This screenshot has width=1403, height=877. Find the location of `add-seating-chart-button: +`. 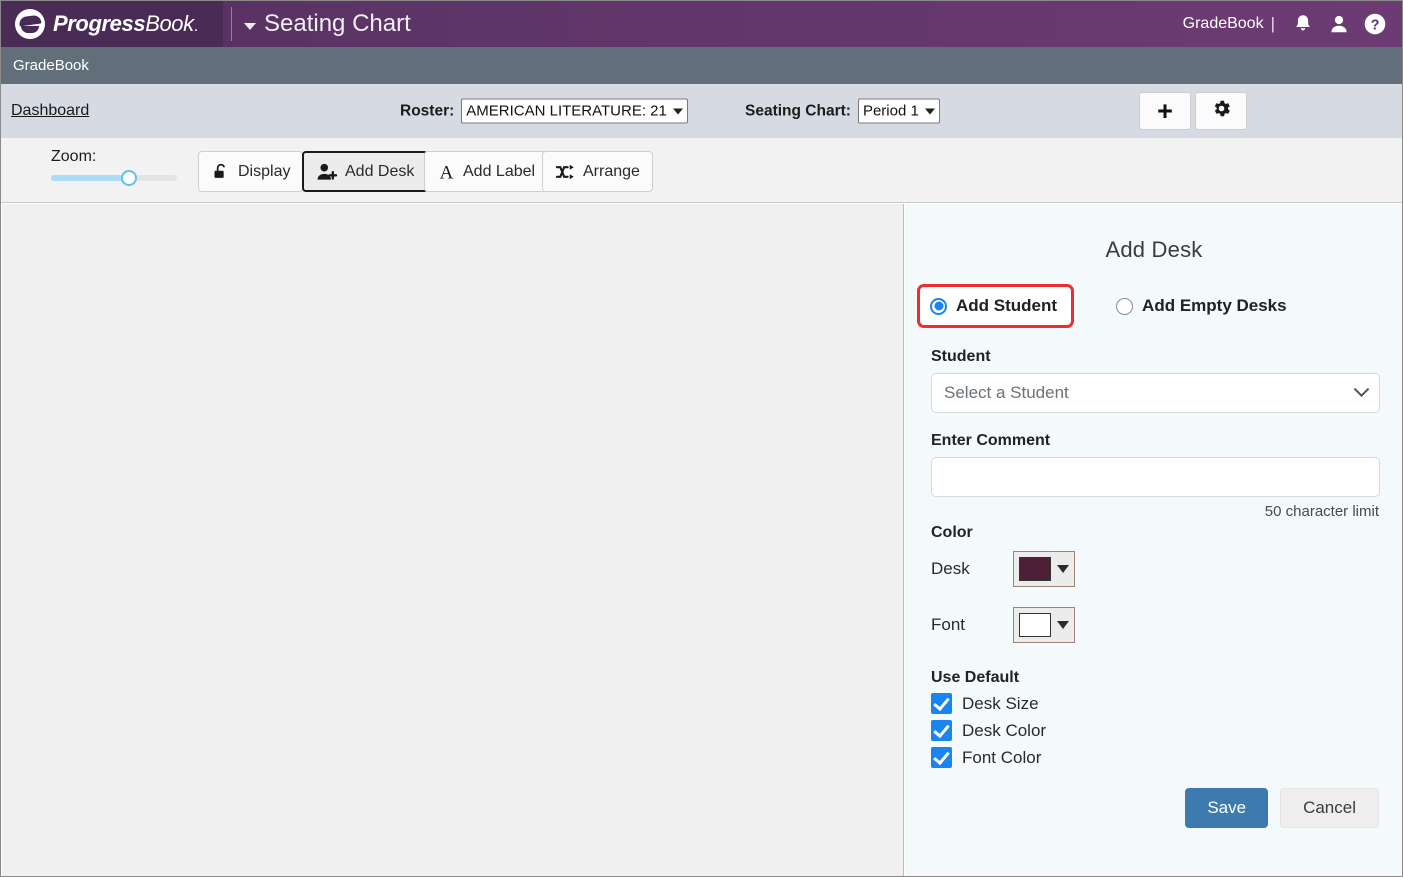

add-seating-chart-button: + is located at coordinates (1165, 111).